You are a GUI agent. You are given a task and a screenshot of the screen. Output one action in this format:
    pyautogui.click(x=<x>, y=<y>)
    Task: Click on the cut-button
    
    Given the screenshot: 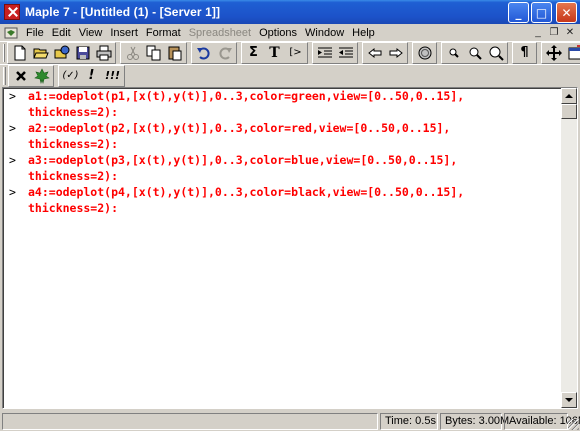 What is the action you would take?
    pyautogui.click(x=132, y=53)
    